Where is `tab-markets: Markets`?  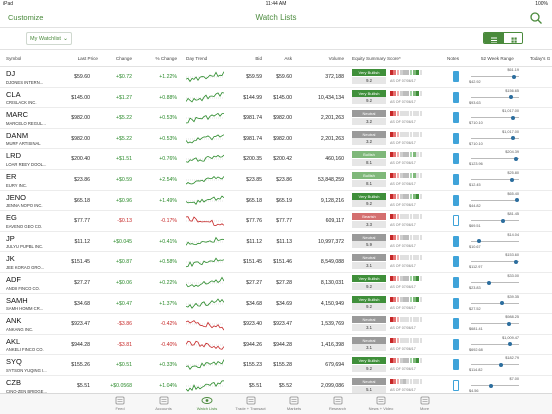 tab-markets: Markets is located at coordinates (294, 405).